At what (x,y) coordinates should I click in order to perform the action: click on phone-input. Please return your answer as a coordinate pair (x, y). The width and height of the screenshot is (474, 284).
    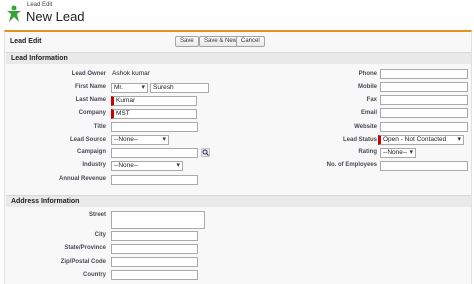
    Looking at the image, I should click on (424, 74).